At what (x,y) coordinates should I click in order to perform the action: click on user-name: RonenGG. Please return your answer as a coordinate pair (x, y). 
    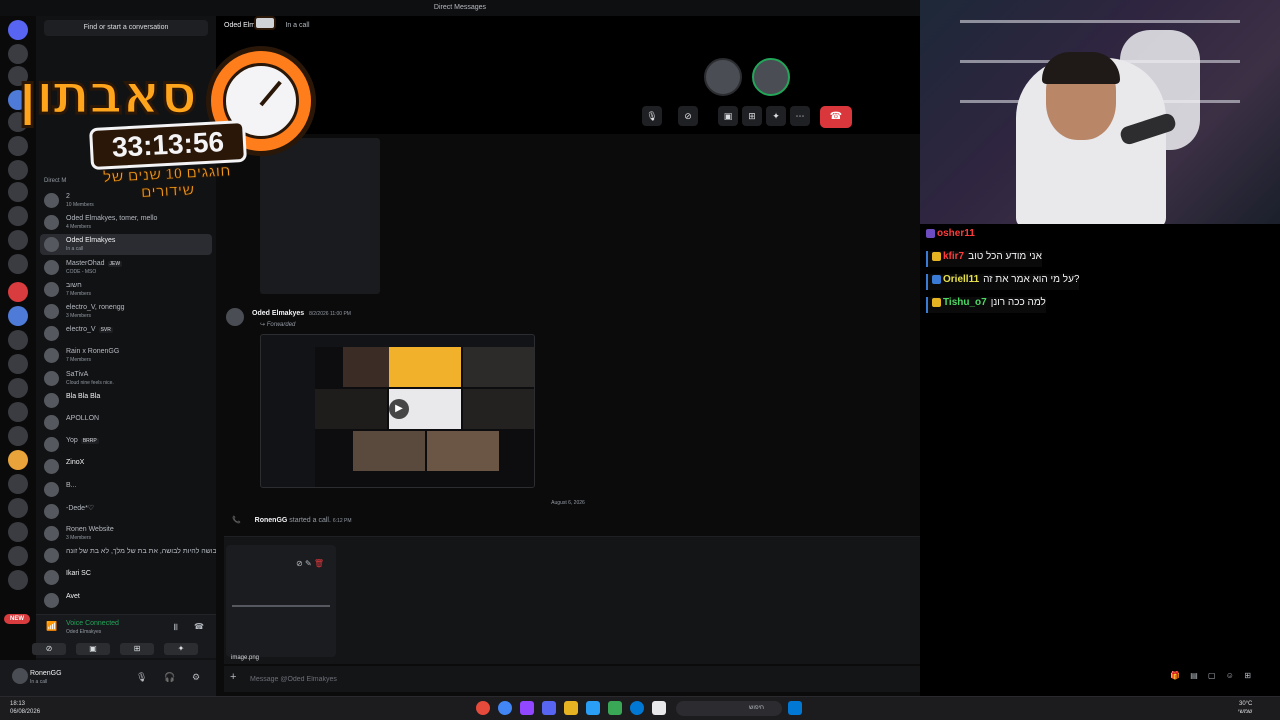
    Looking at the image, I should click on (46, 673).